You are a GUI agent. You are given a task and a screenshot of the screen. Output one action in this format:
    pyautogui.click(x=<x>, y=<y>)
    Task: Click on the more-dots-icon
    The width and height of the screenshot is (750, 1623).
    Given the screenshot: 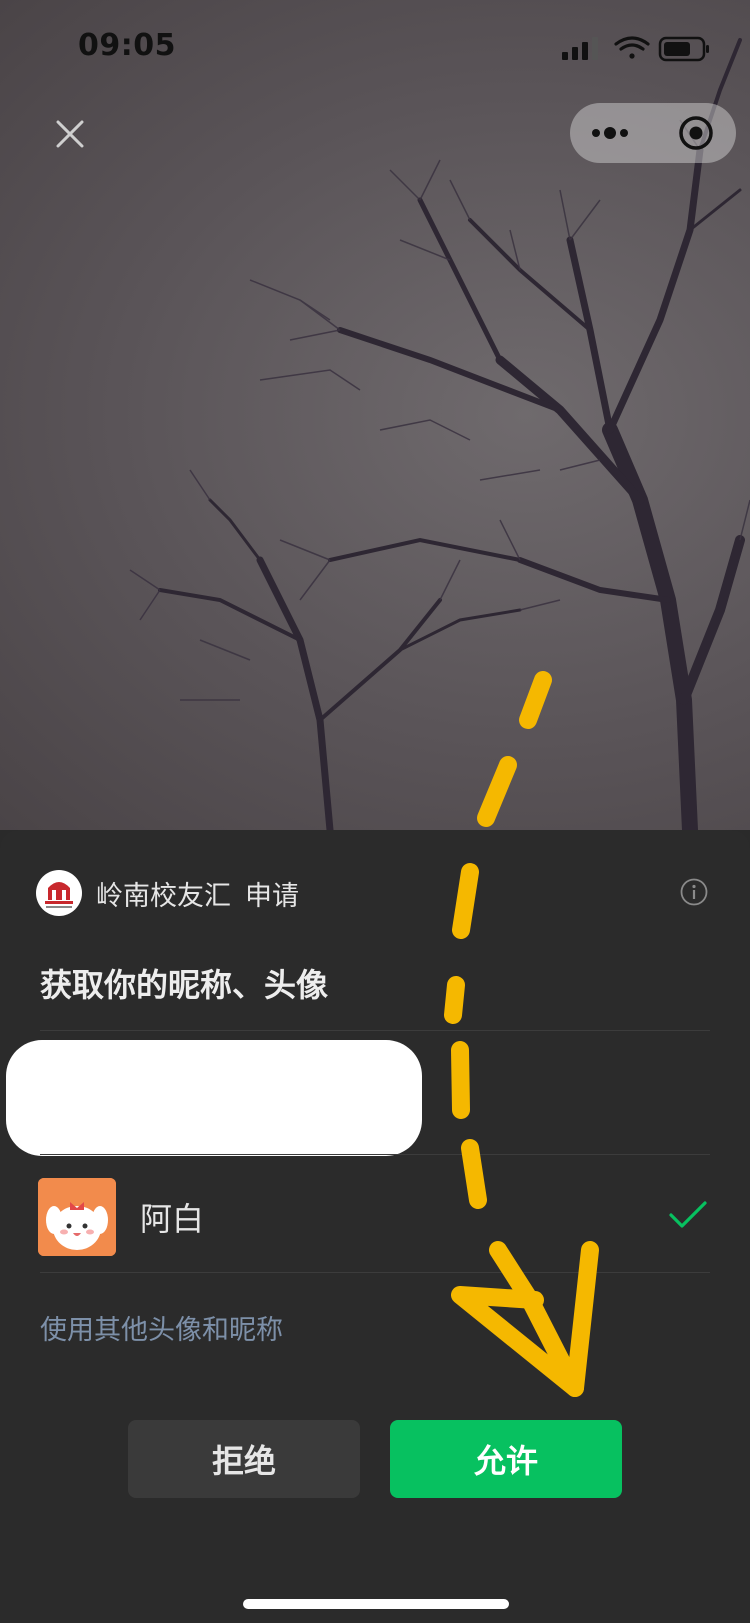 What is the action you would take?
    pyautogui.click(x=610, y=133)
    